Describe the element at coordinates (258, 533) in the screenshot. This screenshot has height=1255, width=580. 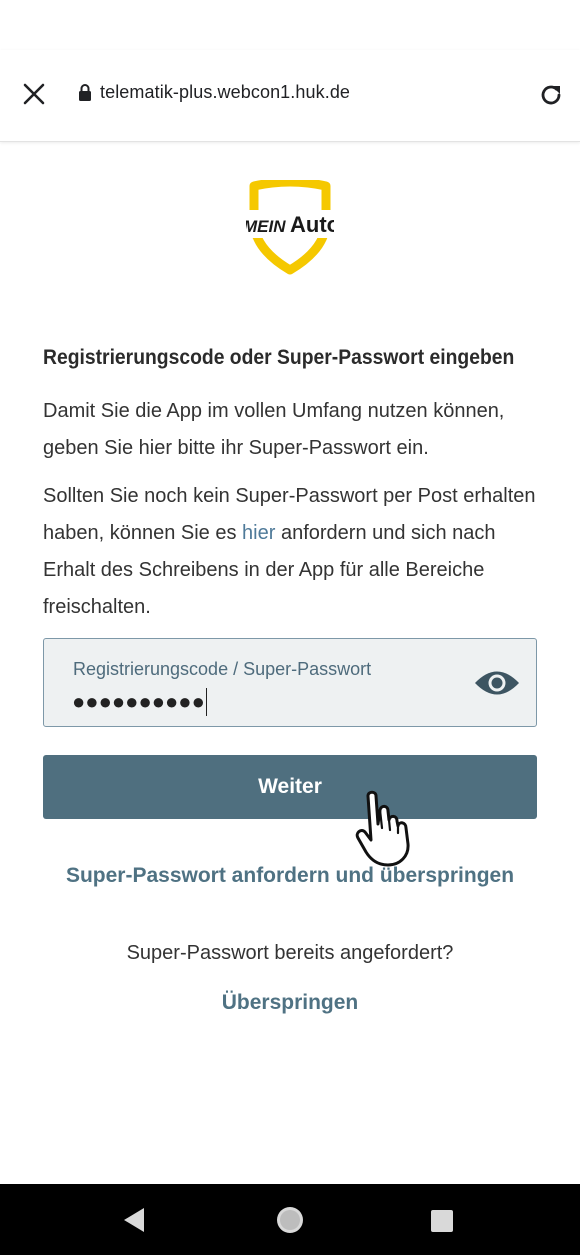
I see `hier-link: hier` at that location.